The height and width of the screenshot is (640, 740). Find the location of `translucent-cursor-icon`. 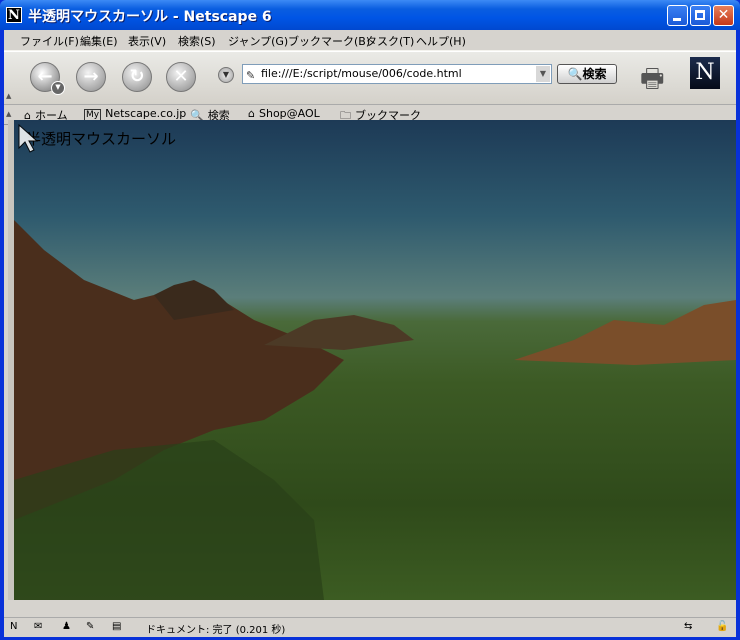

translucent-cursor-icon is located at coordinates (28, 138).